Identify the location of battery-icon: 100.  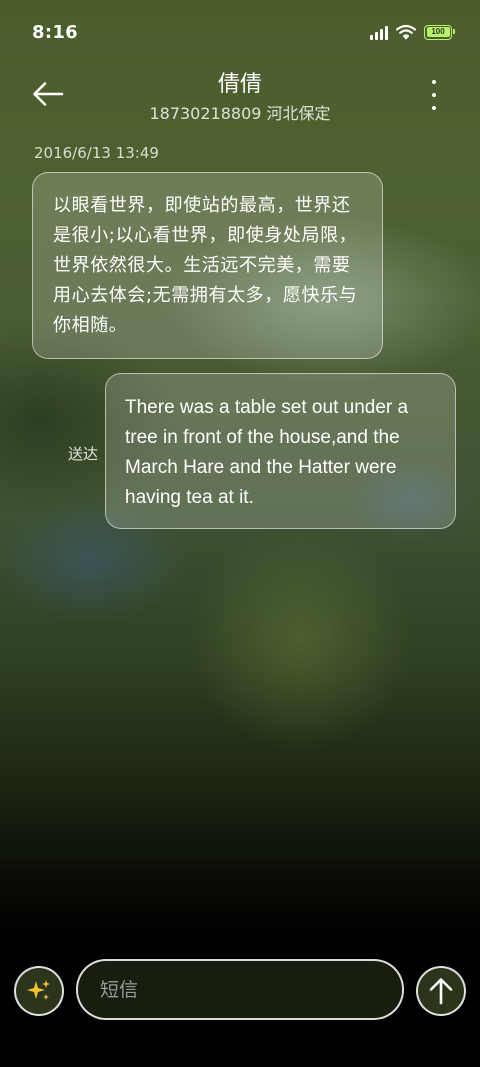
(439, 32).